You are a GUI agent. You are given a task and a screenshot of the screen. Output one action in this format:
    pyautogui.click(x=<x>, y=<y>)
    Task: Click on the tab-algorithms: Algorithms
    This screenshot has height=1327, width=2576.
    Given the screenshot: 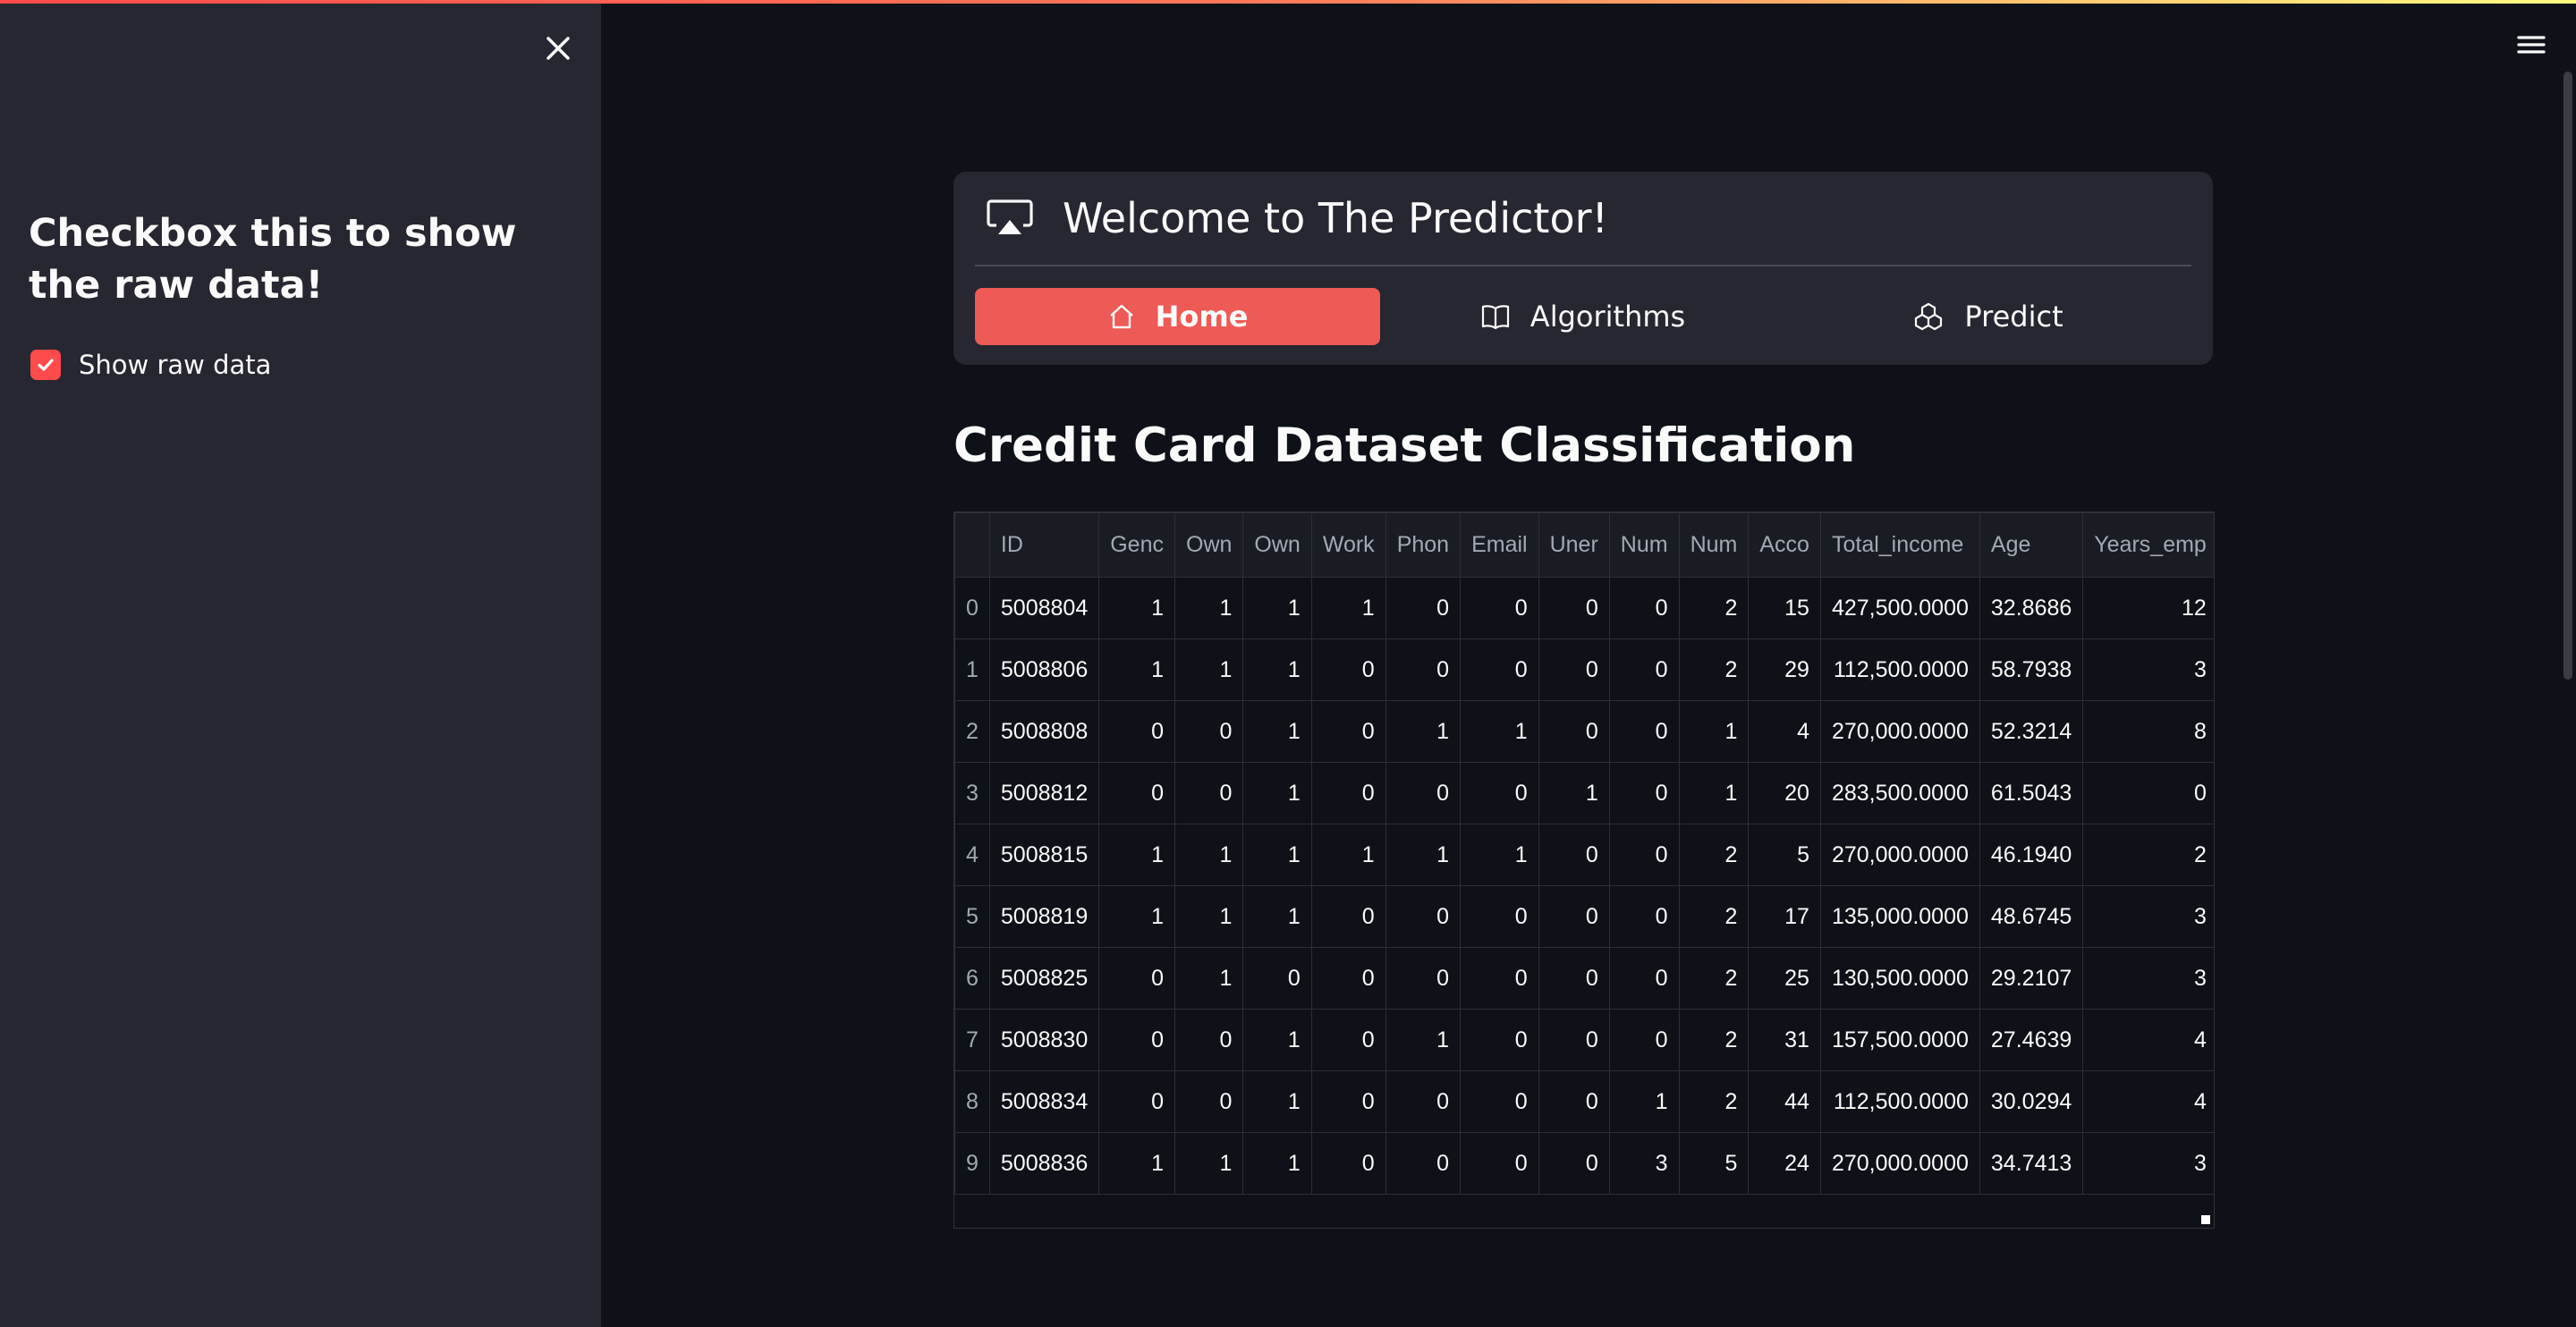 What is the action you would take?
    pyautogui.click(x=1582, y=316)
    